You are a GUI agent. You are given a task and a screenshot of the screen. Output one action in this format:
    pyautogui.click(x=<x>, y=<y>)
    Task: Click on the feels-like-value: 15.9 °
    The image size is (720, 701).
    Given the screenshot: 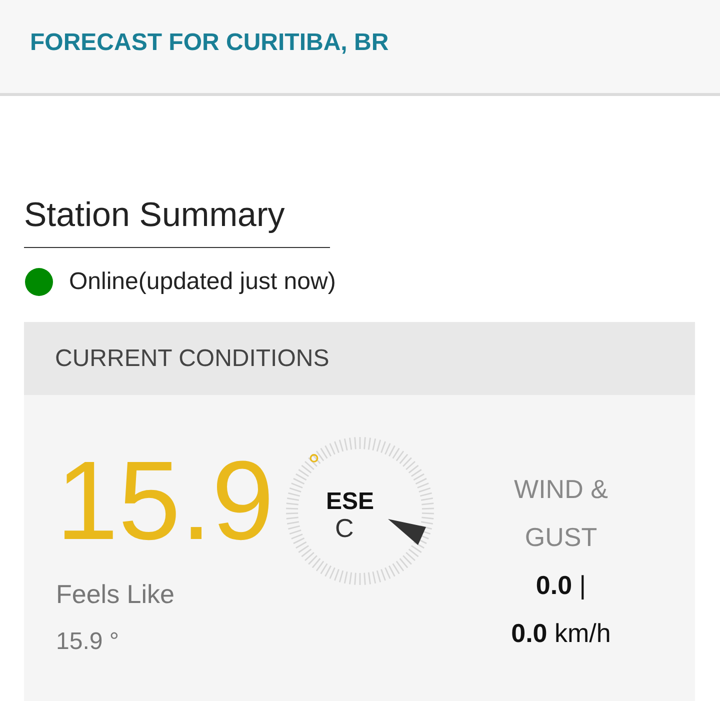 What is the action you would take?
    pyautogui.click(x=88, y=642)
    